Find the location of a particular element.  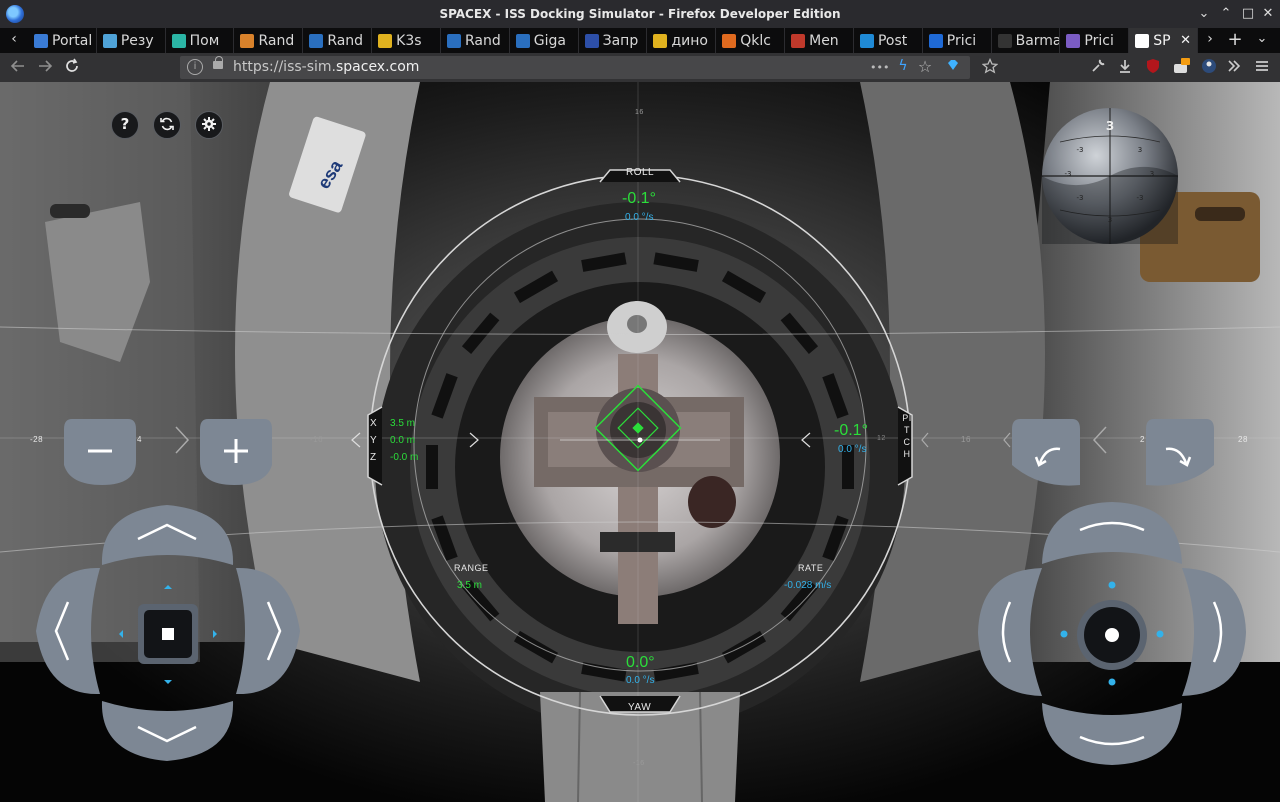

translate-down-button is located at coordinates (167, 733).